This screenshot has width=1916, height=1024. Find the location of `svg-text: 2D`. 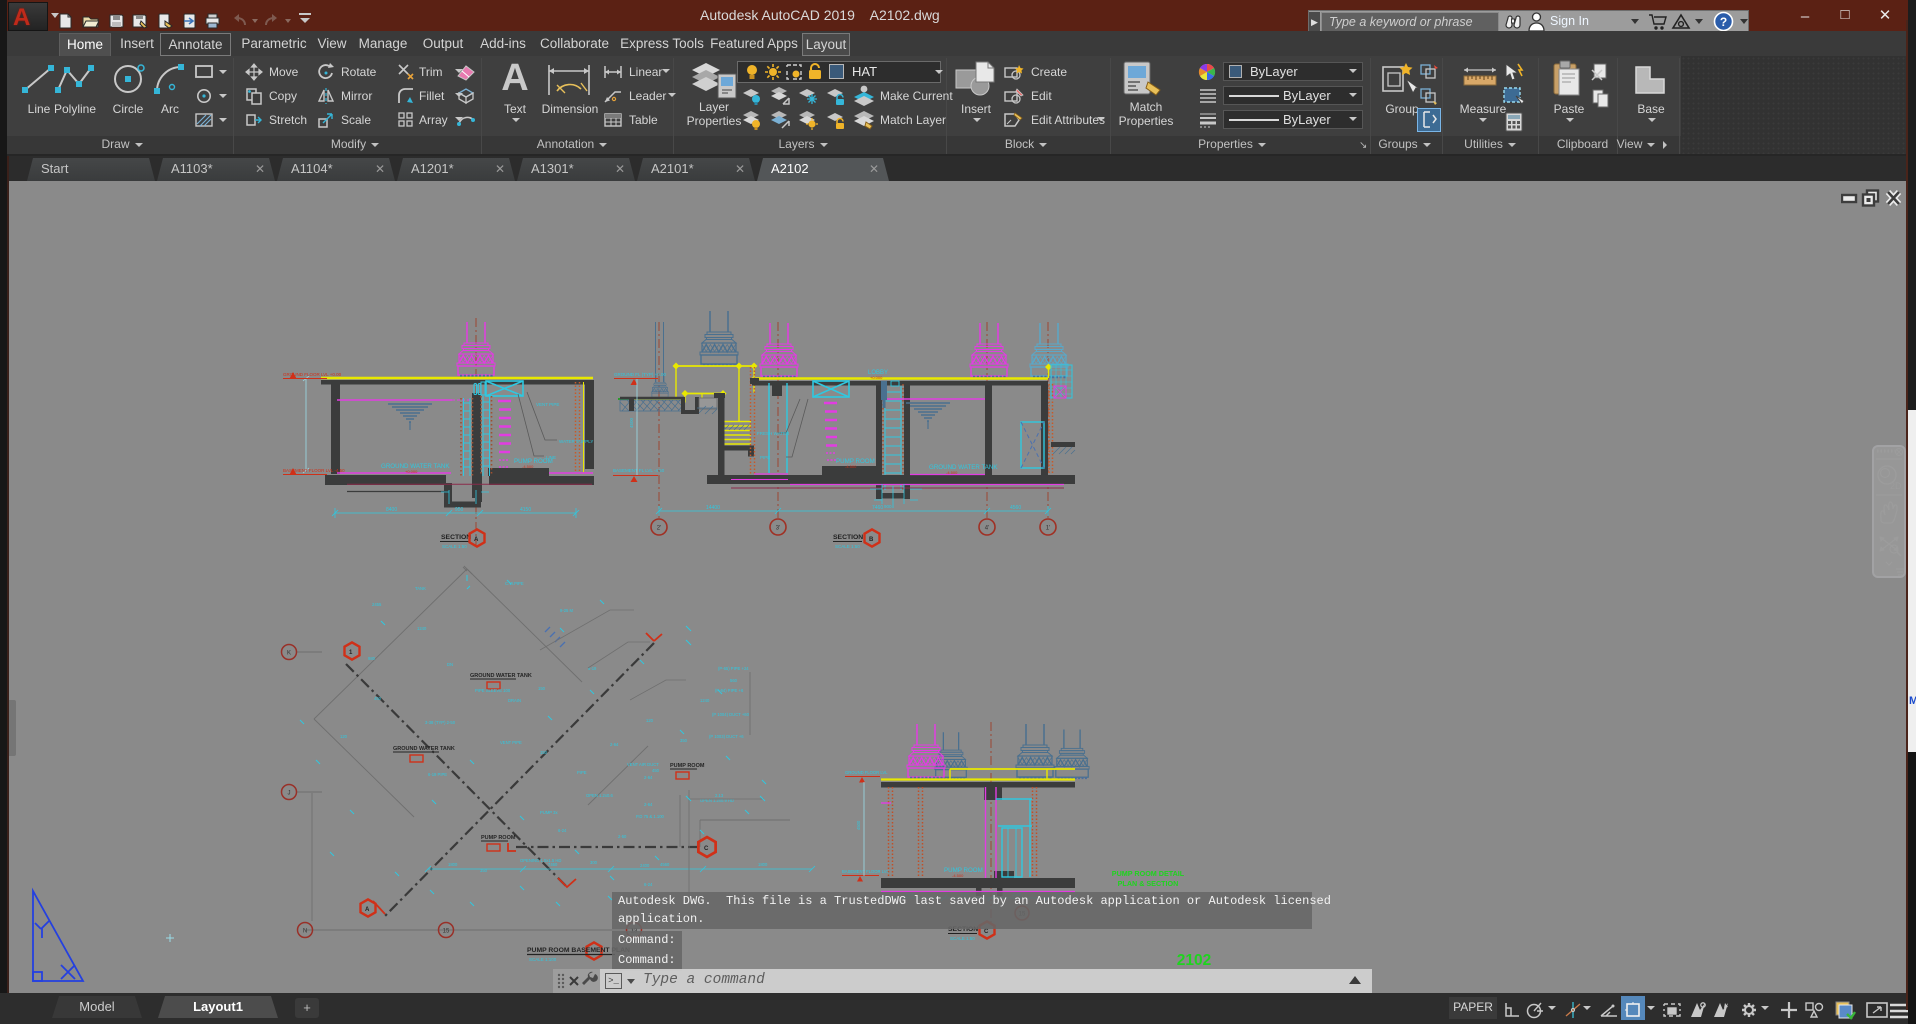

svg-text: 2D is located at coordinates (1896, 486).